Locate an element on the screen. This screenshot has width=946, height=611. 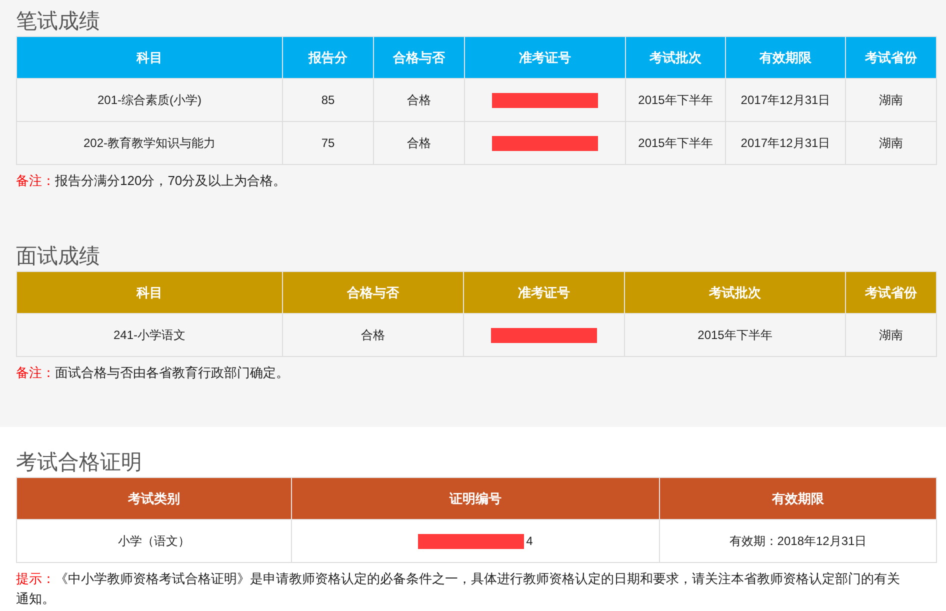
table-cell-text: 4 is located at coordinates (529, 541).